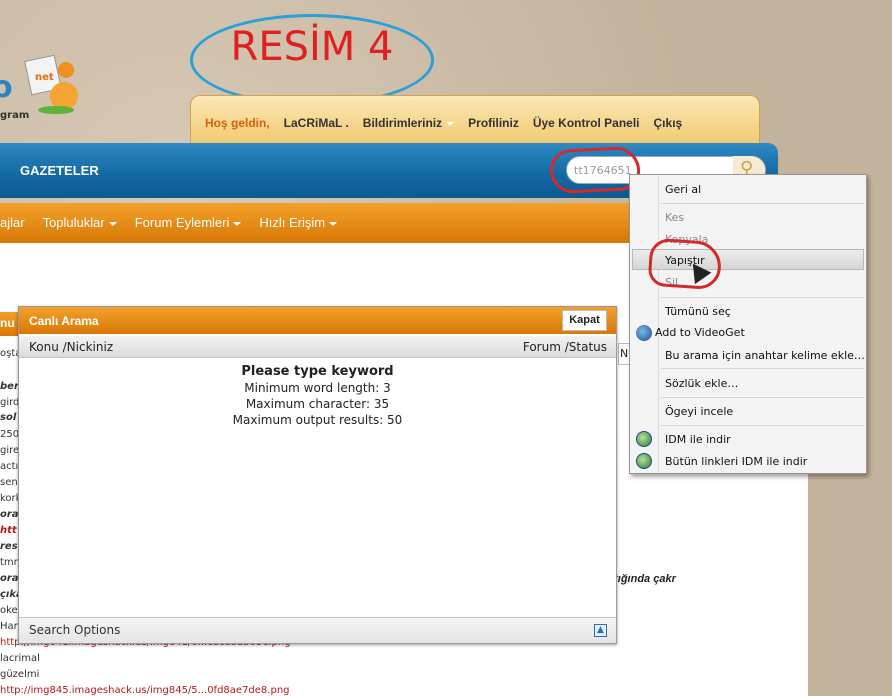  I want to click on menu-item-undo: Geri al, so click(683, 189).